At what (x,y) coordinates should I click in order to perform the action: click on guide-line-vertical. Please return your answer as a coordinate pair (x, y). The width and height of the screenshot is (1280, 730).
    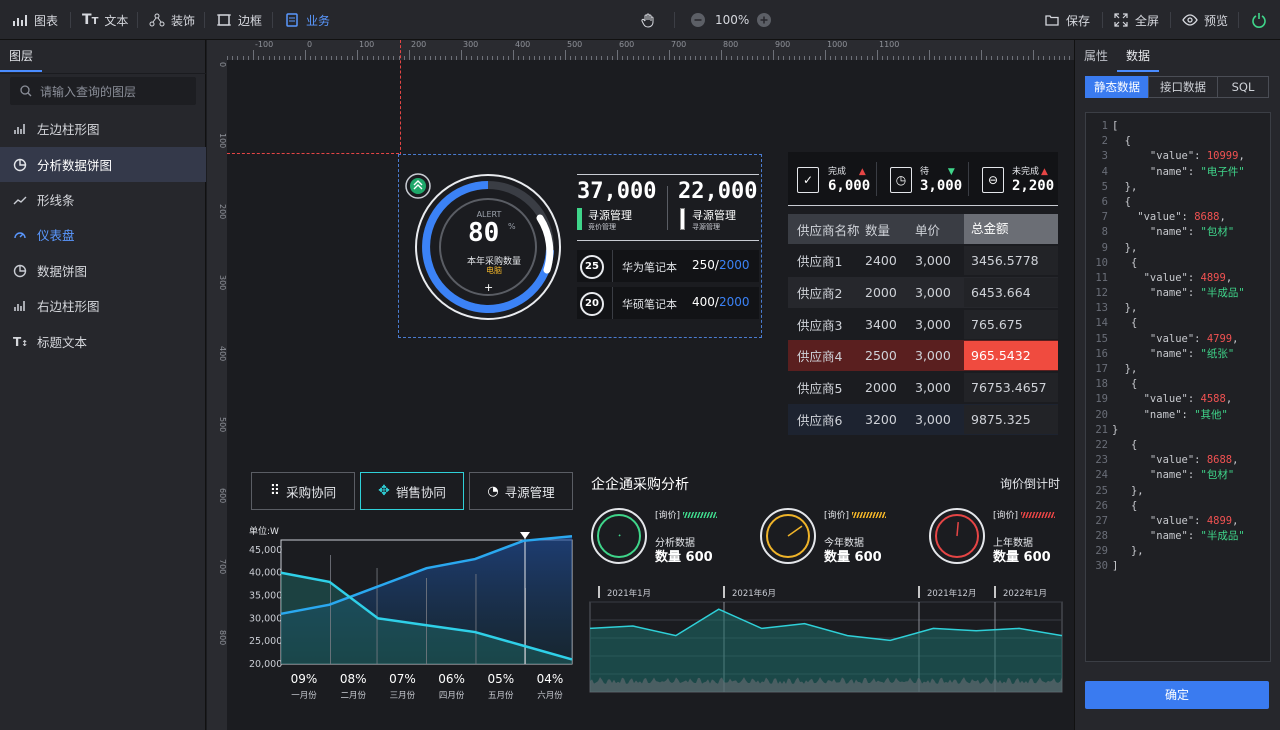
    Looking at the image, I should click on (400, 97).